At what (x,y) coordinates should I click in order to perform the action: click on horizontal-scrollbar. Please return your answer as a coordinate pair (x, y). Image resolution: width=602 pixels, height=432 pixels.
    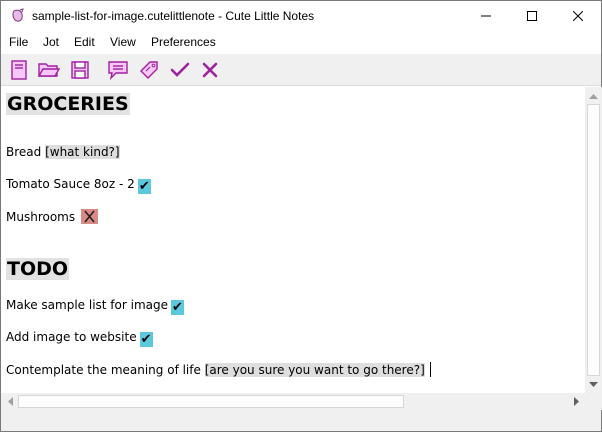
    Looking at the image, I should click on (293, 401).